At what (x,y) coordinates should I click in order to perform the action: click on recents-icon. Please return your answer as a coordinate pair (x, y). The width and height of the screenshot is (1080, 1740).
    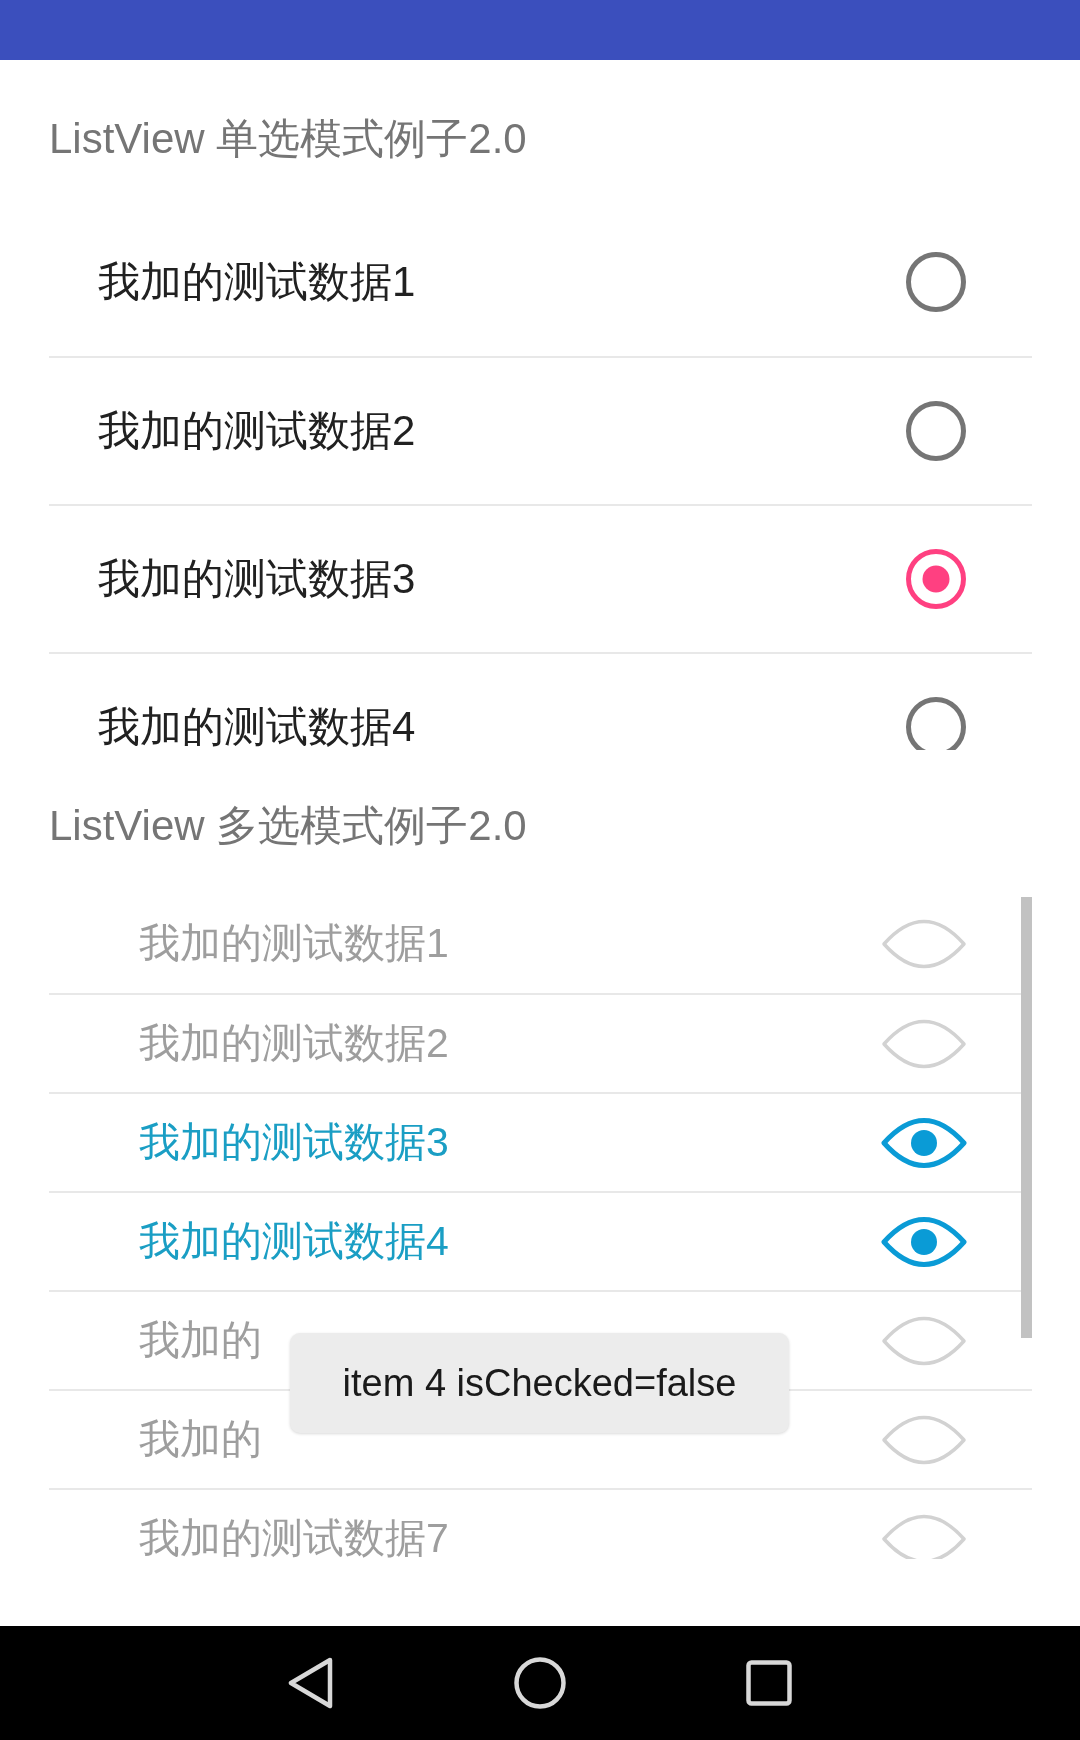
    Looking at the image, I should click on (769, 1683).